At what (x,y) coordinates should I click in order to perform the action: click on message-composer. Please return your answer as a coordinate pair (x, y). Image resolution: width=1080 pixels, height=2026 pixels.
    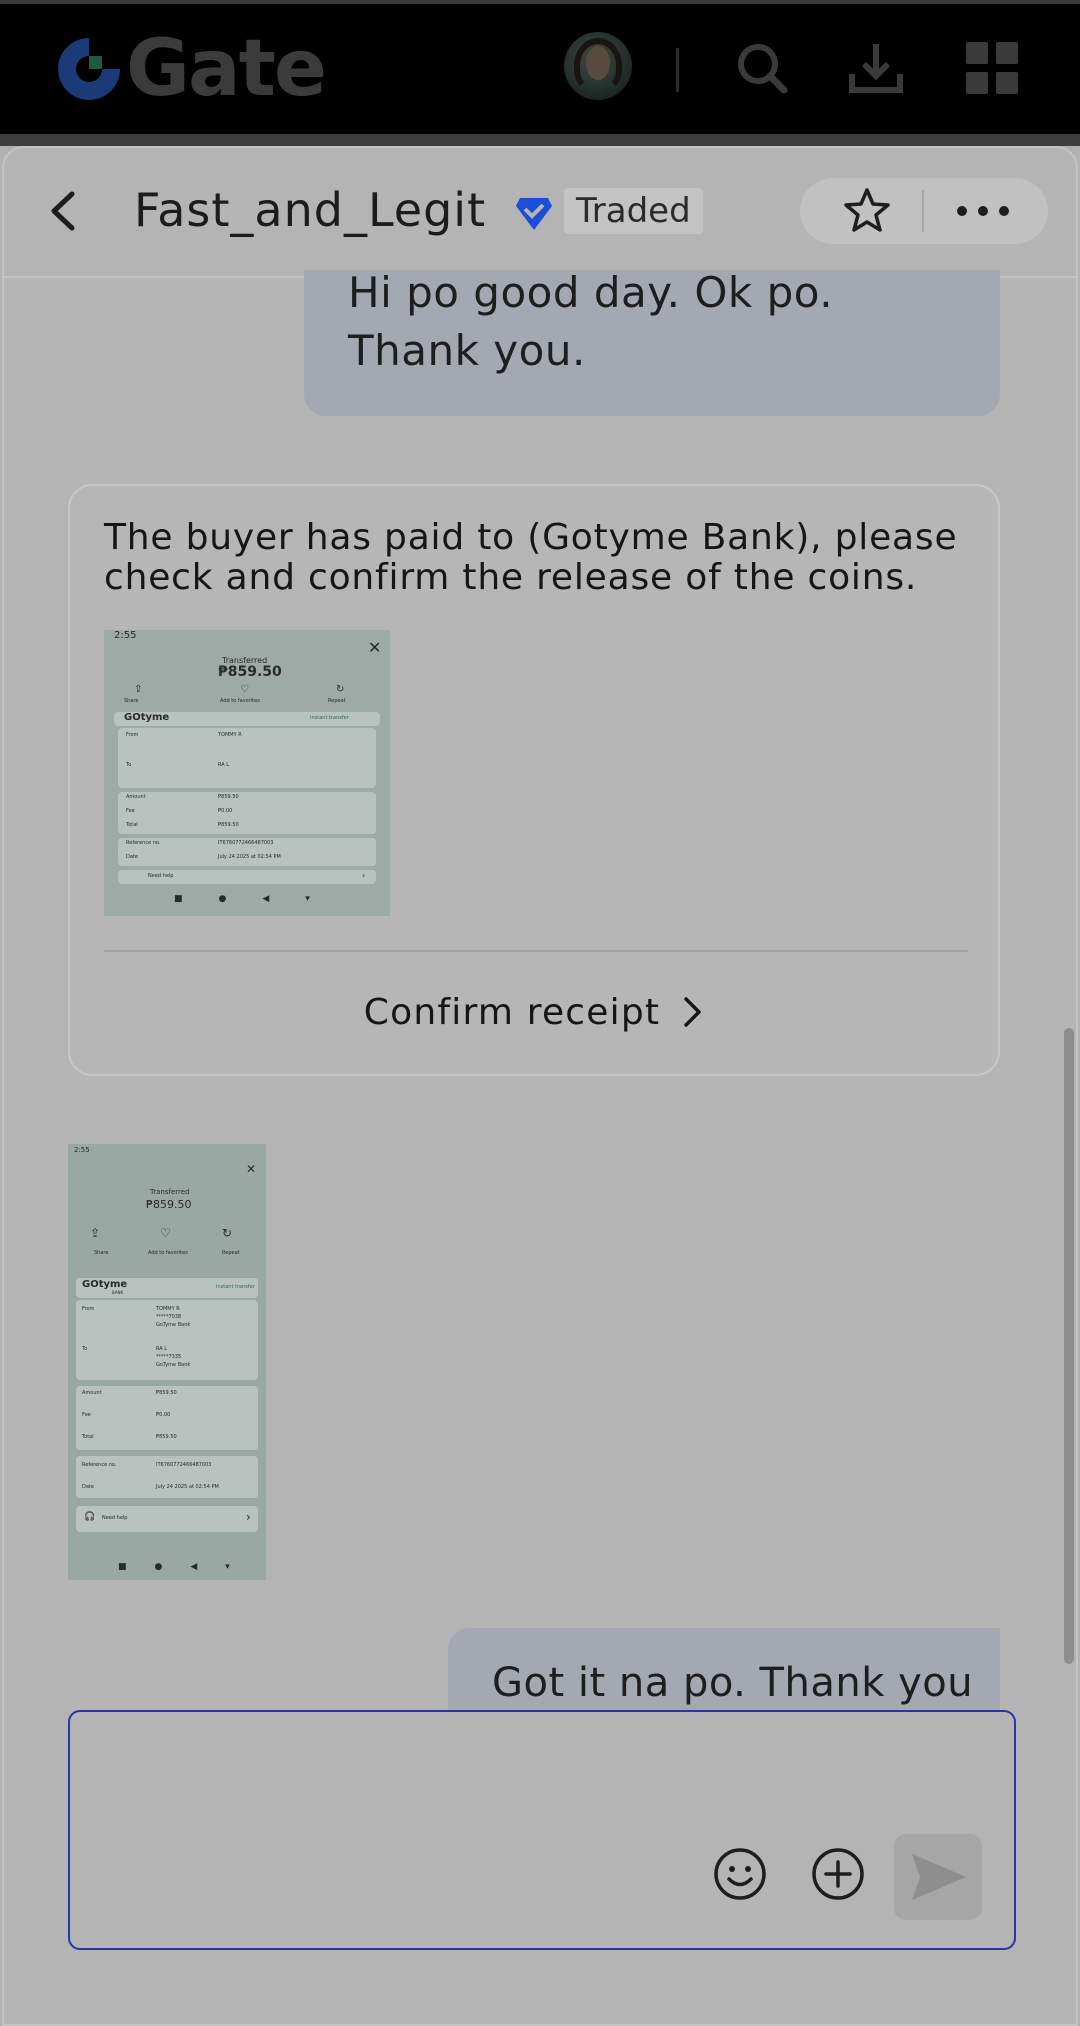
    Looking at the image, I should click on (542, 1830).